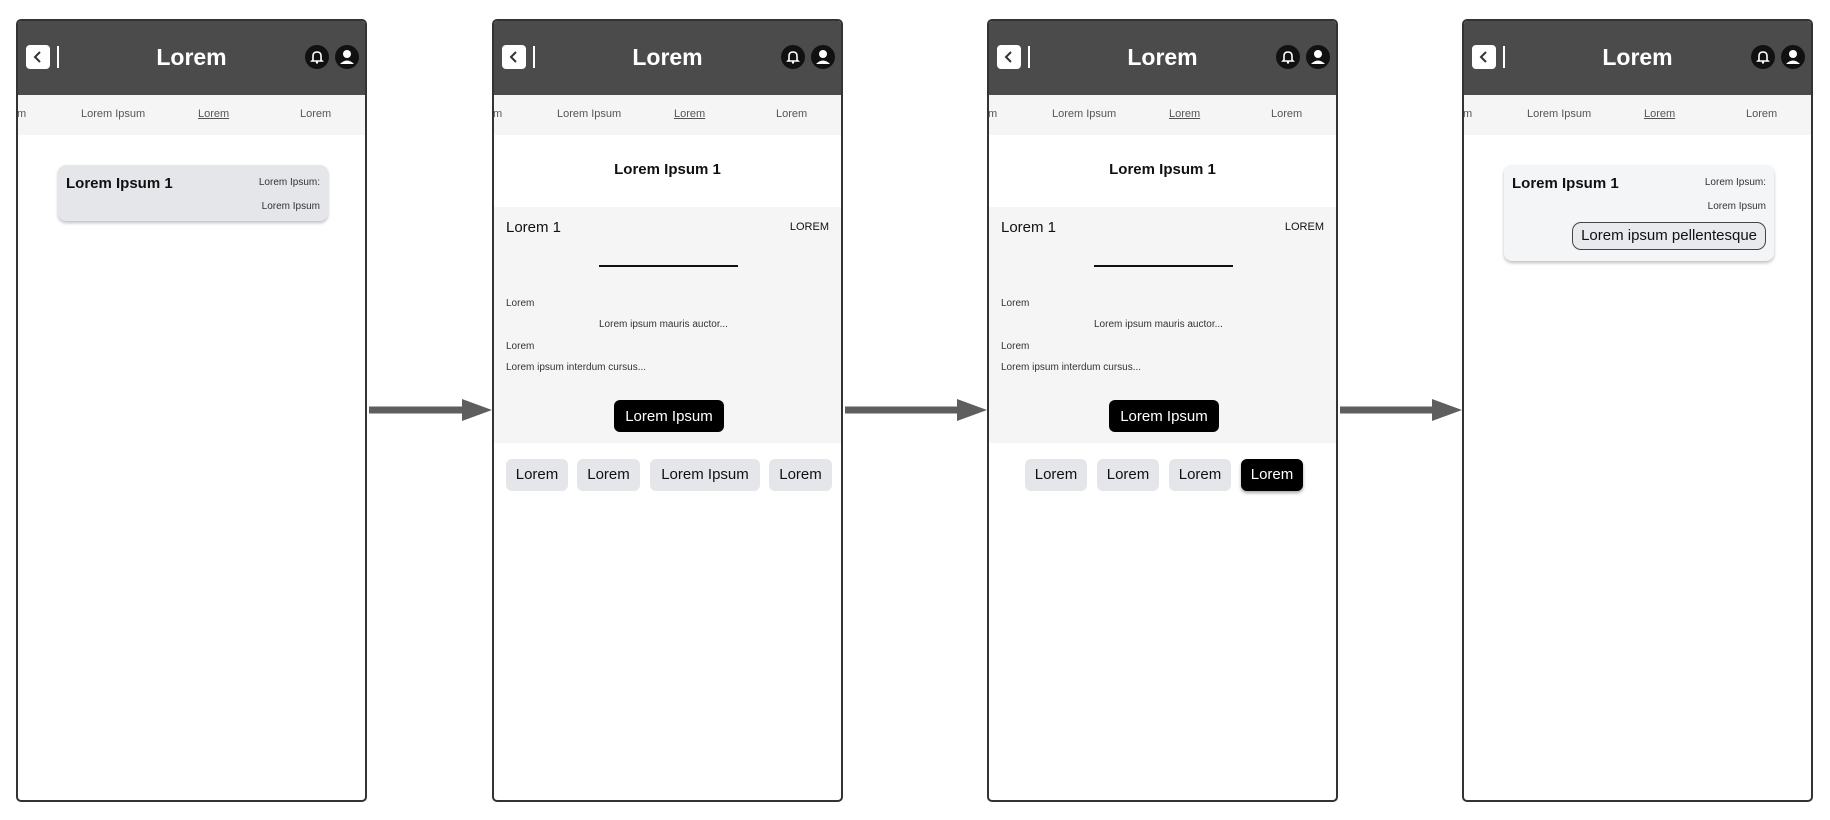 The width and height of the screenshot is (1830, 820). Describe the element at coordinates (1162, 475) in the screenshot. I see `chip-group: Lorem Lorem Lorem Lorem` at that location.